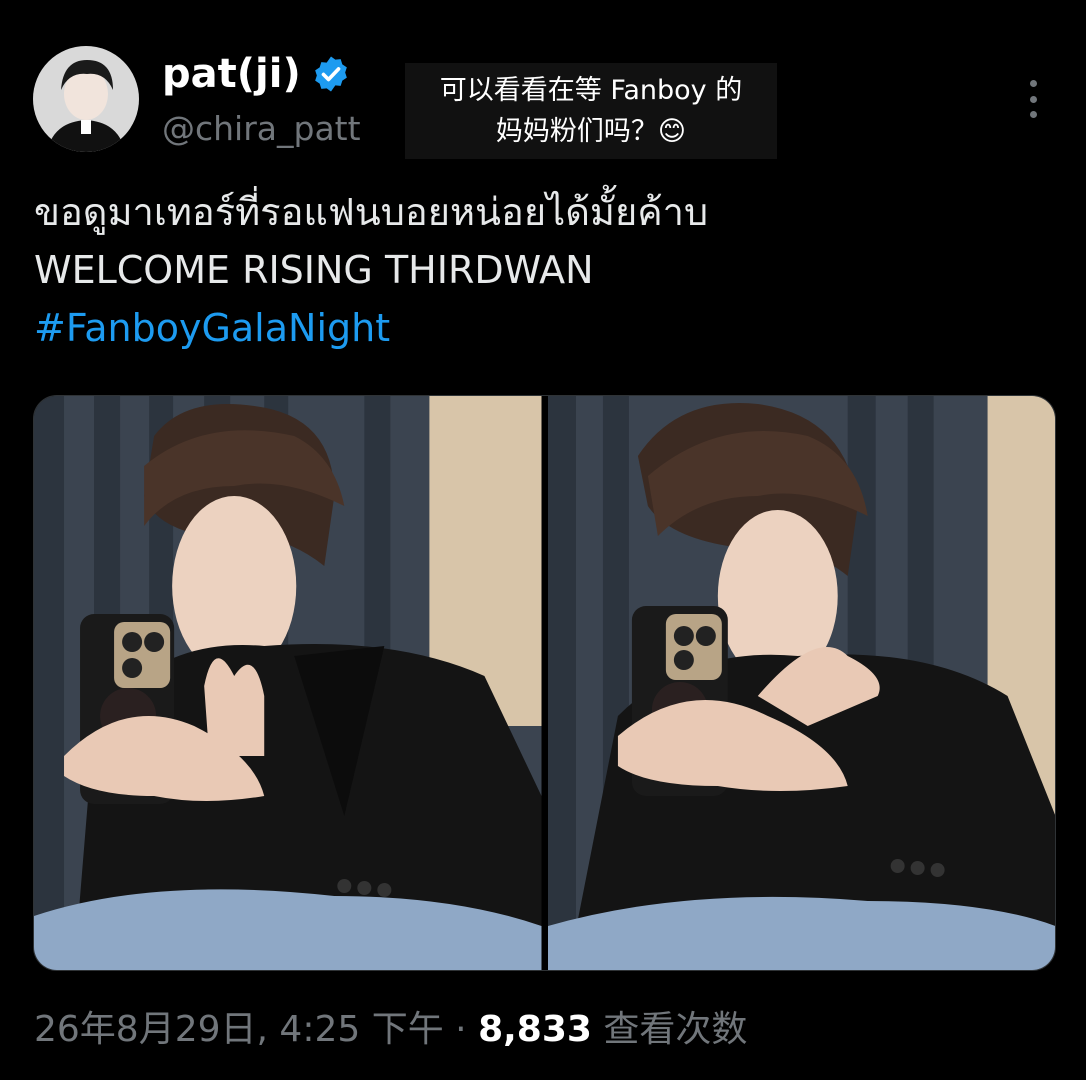 This screenshot has width=1086, height=1080. I want to click on tweet-line-thai: ขอดูมาเทอร์ที่รอแฟนบอยหน่อยได้มั้ยค้าบ, so click(371, 212).